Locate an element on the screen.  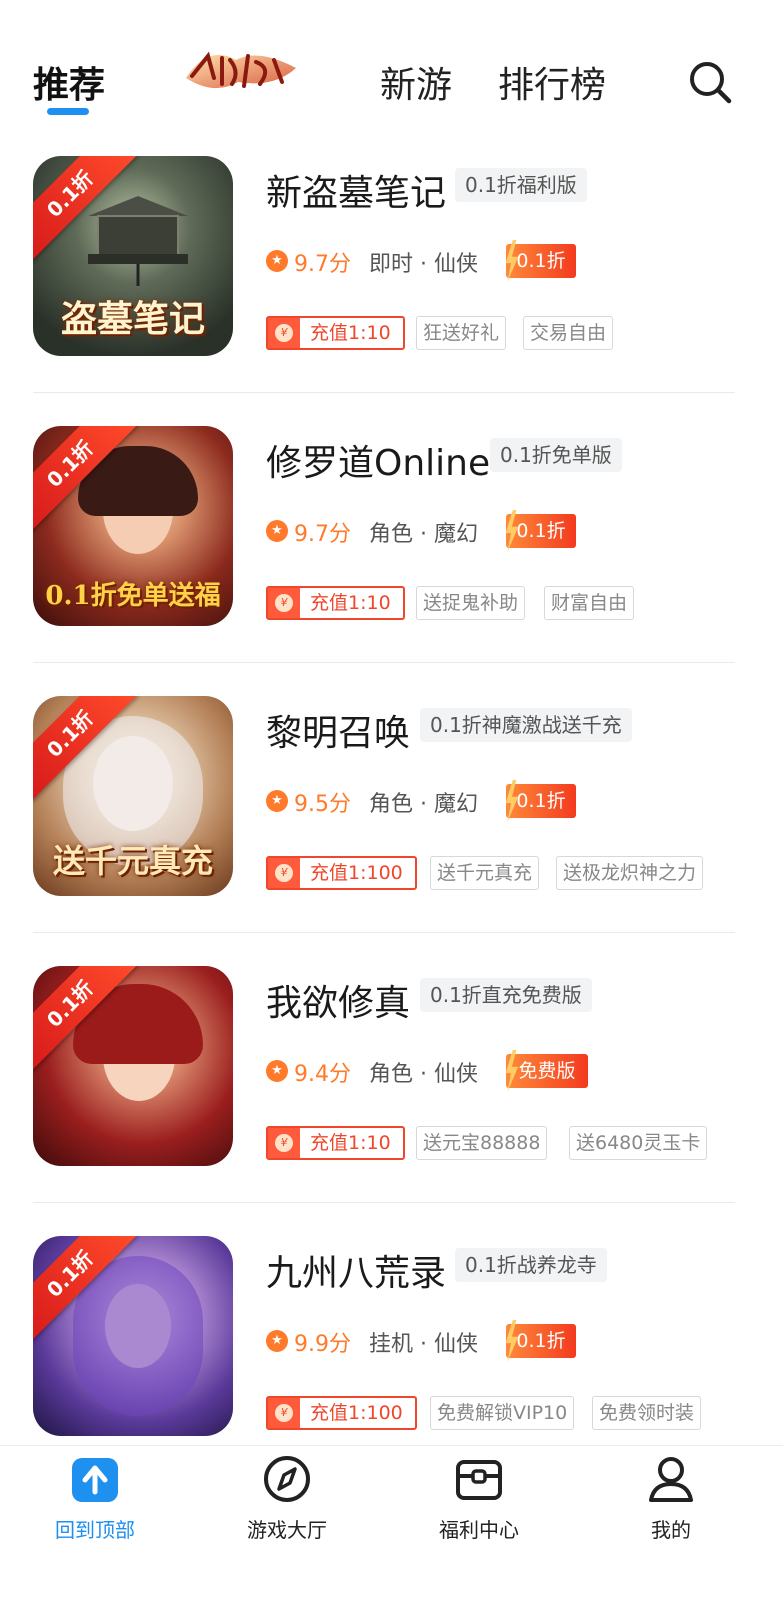
nav-label: 回到顶部 is located at coordinates (95, 1530).